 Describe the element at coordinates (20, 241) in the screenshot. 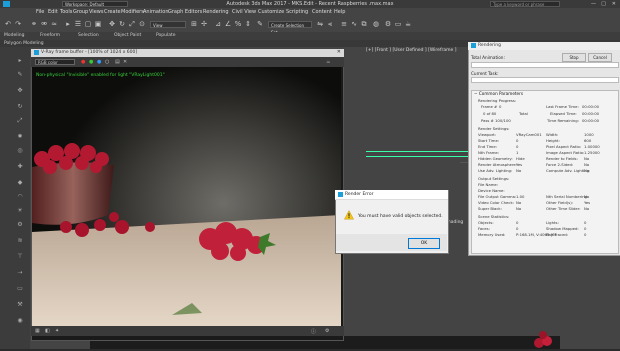

I see `space-warp-icon: ≋` at that location.